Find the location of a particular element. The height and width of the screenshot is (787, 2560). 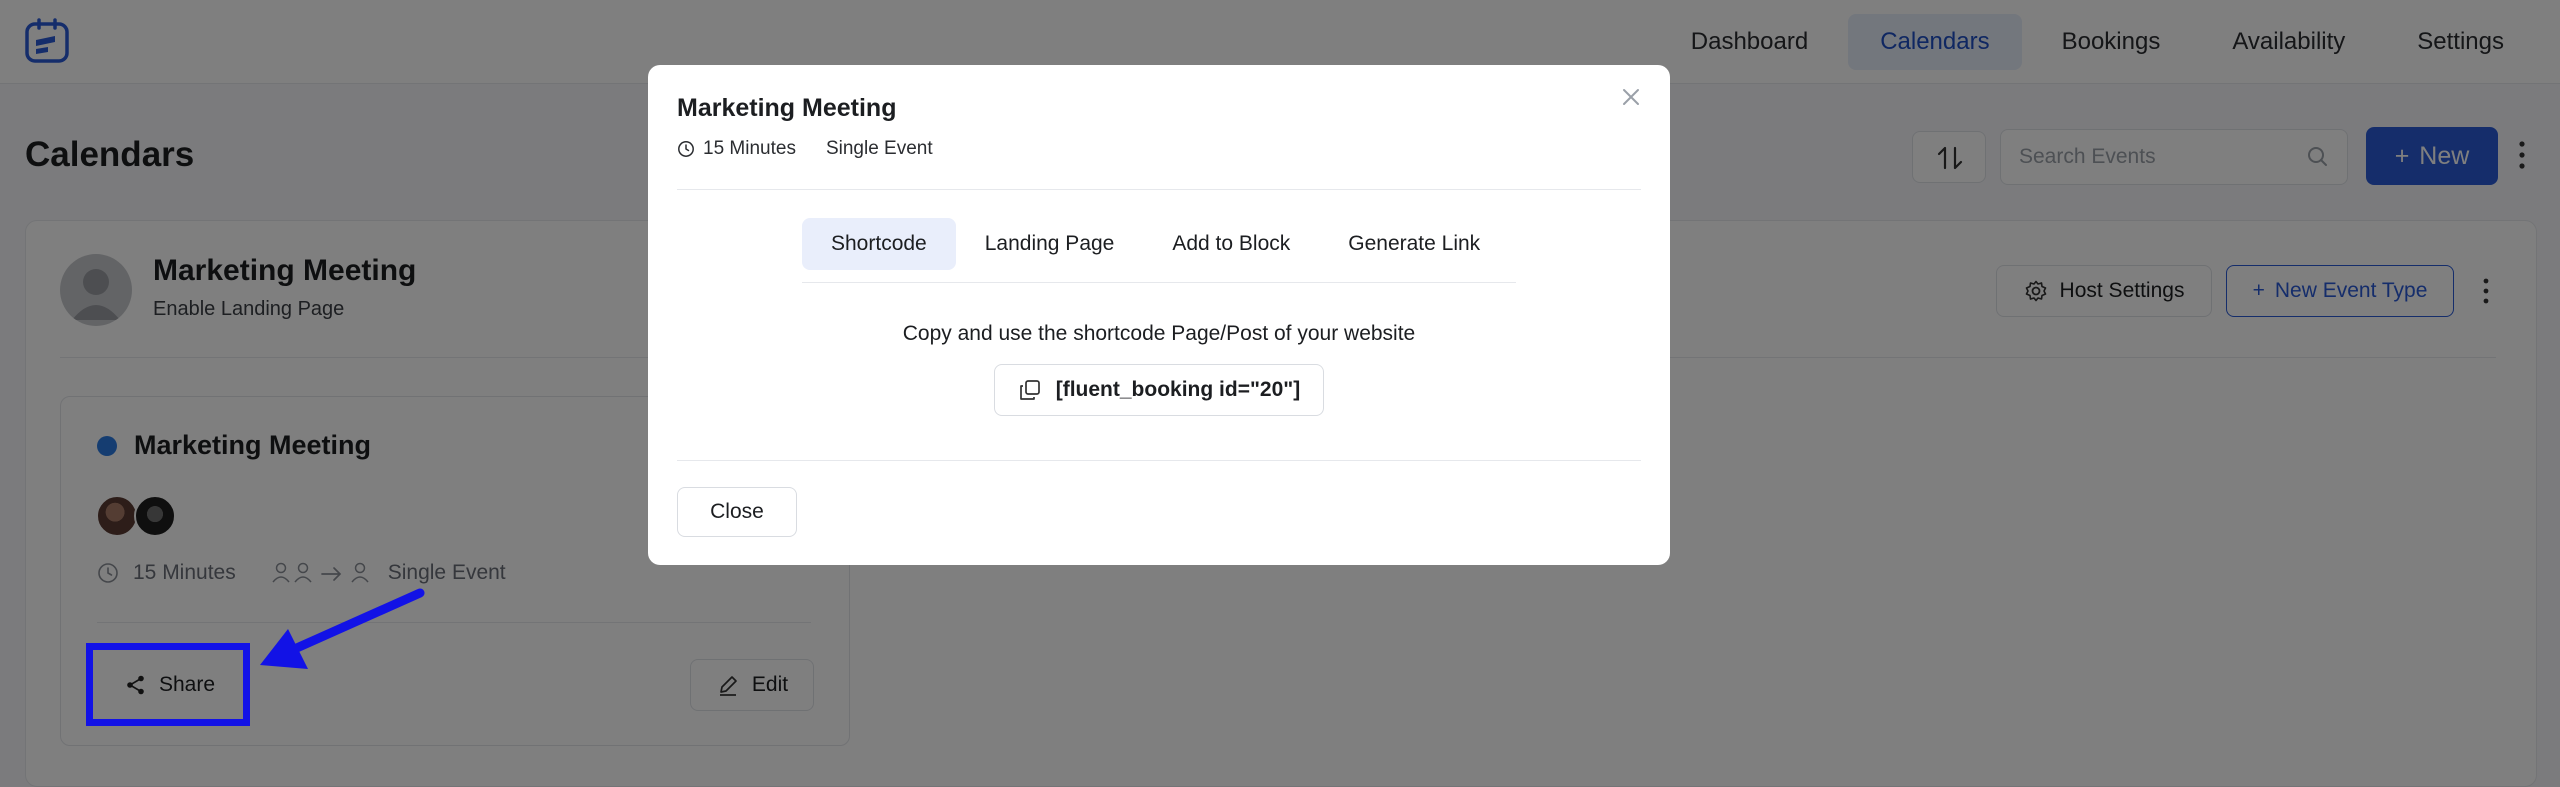

close-button: Close is located at coordinates (737, 512).